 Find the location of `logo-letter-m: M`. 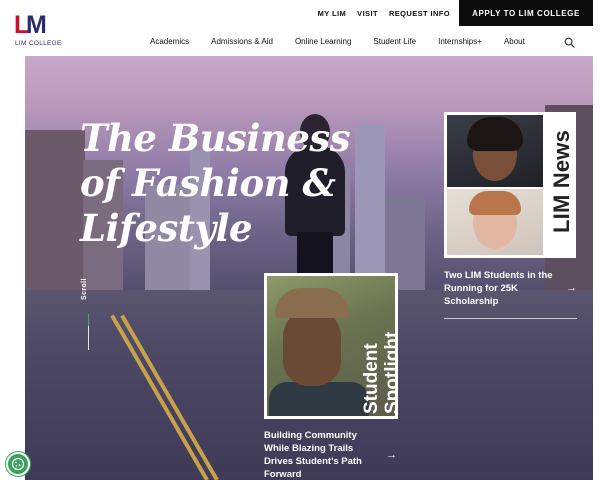

logo-letter-m: M is located at coordinates (36, 25).